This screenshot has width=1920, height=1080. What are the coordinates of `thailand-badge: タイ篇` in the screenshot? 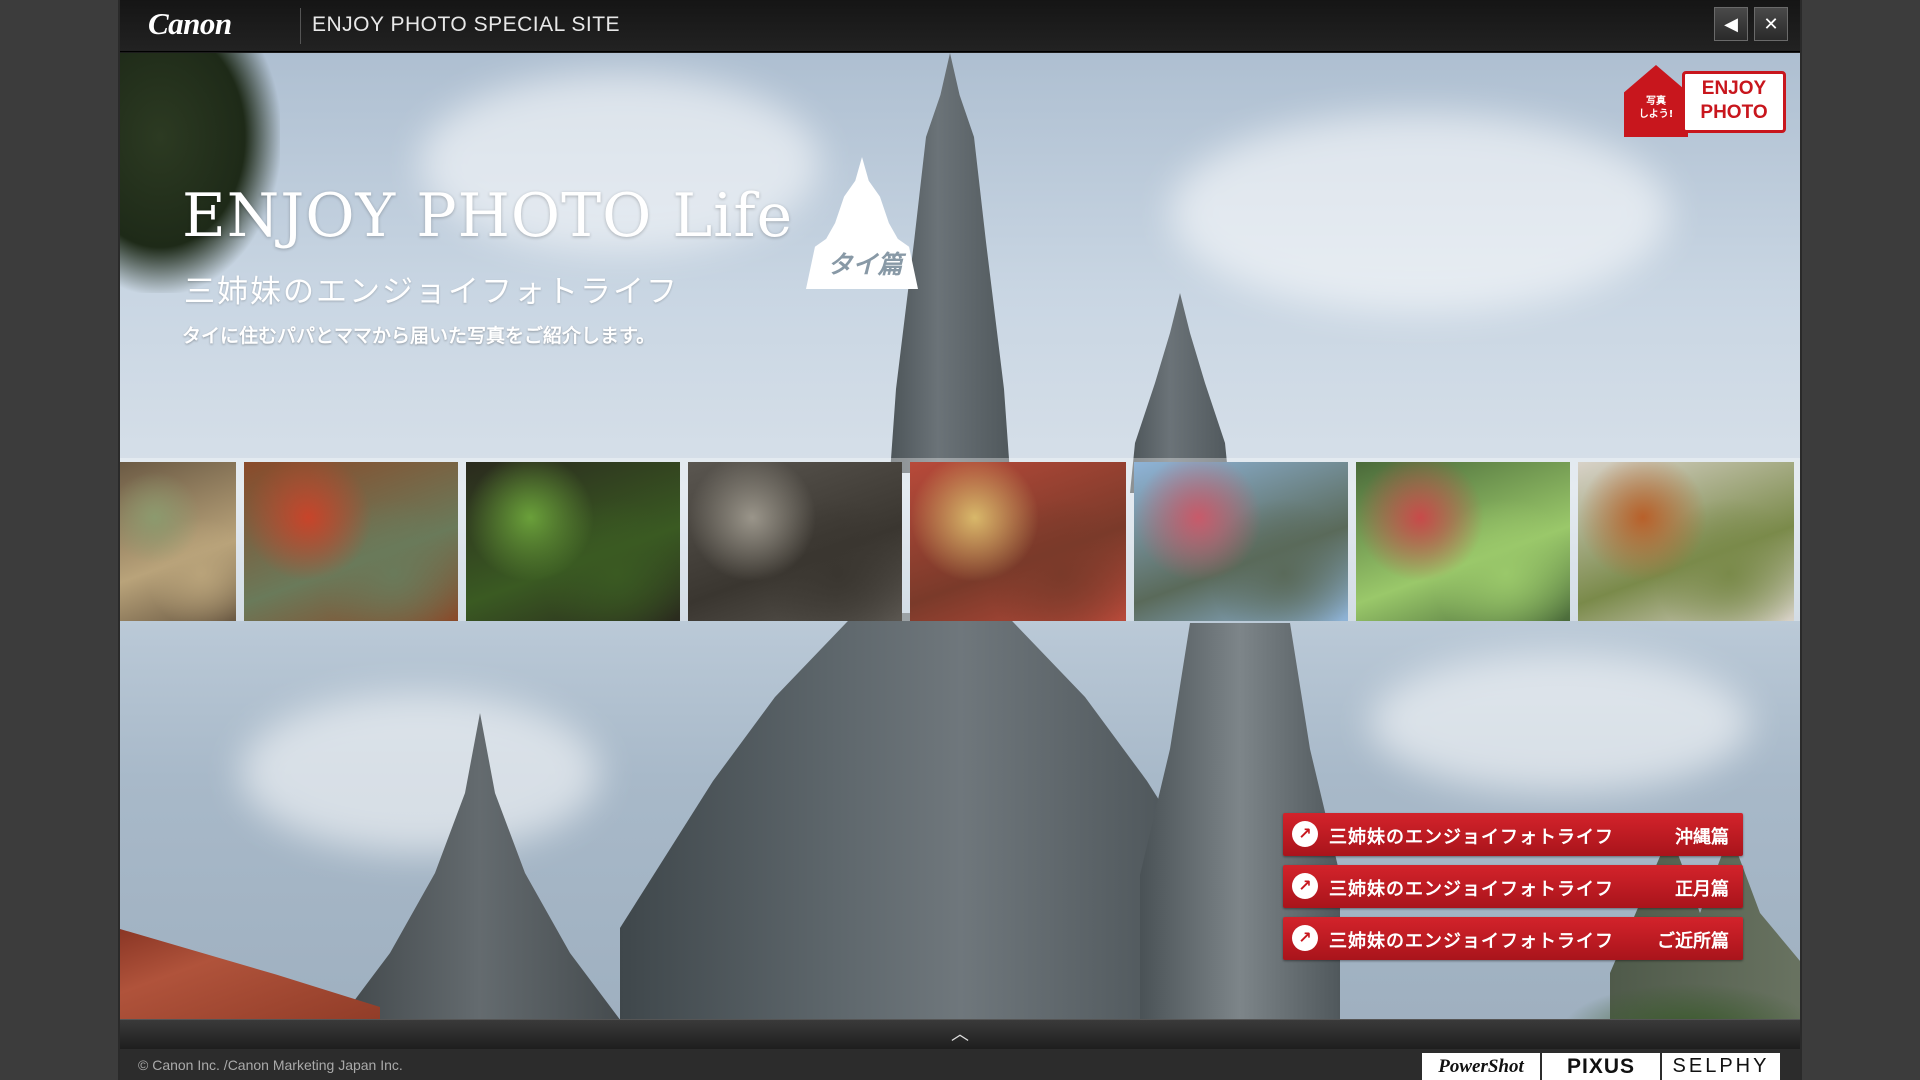 It's located at (862, 223).